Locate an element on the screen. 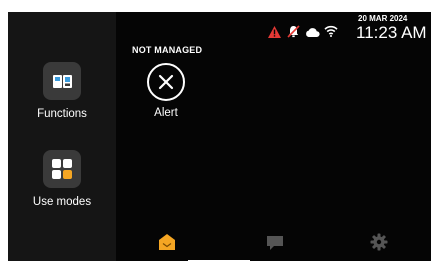 The image size is (431, 262). status-time: 11:23 AM is located at coordinates (391, 32).